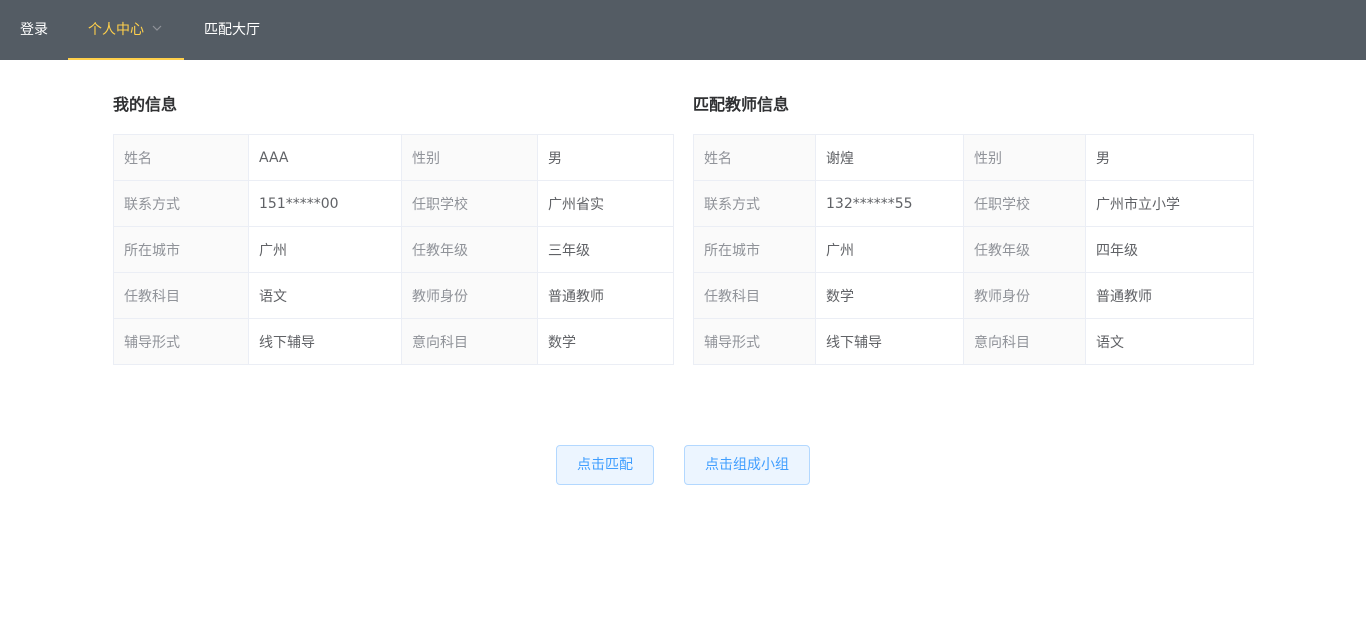 This screenshot has height=625, width=1366. I want to click on field-value: 132******55, so click(889, 203).